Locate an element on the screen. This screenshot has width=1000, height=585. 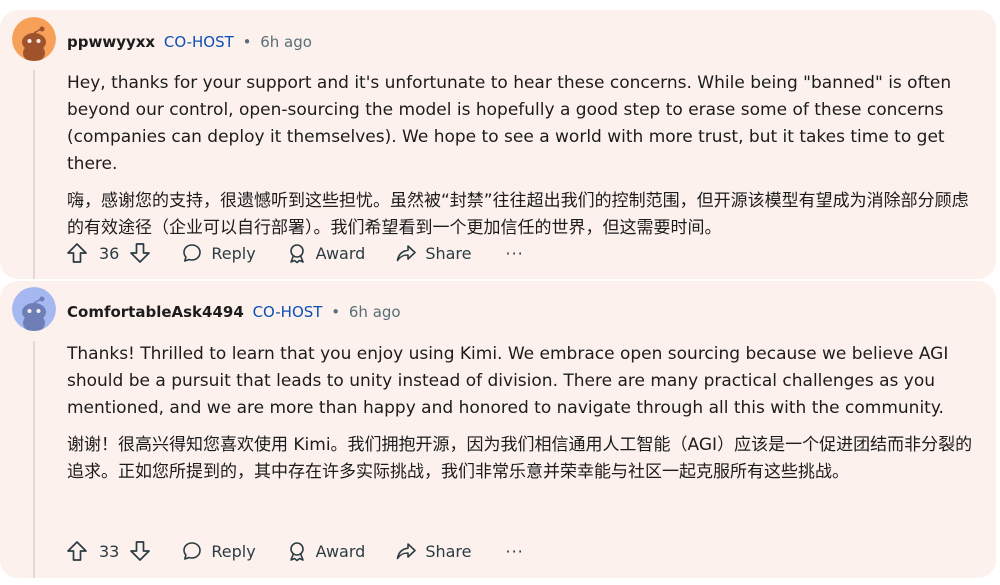
comment-meta: ComfortableAsk4494 CO-HOST • 6h ago is located at coordinates (234, 312).